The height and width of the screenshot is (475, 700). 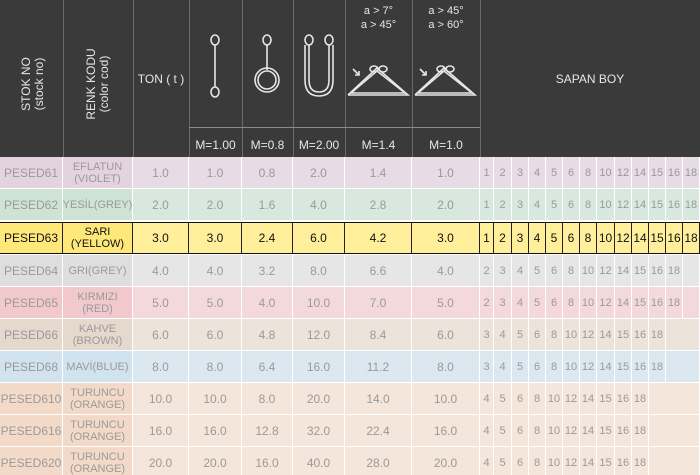 I want to click on length-cell: 15, so click(x=606, y=461).